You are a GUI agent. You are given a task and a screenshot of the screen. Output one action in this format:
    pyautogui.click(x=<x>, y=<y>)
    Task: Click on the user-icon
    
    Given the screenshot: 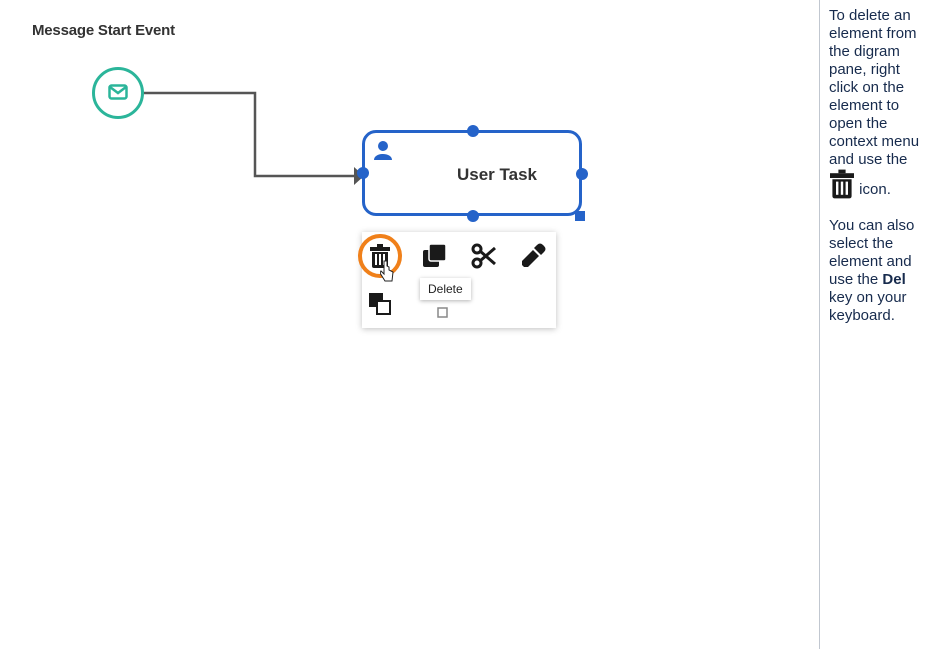 What is the action you would take?
    pyautogui.click(x=383, y=150)
    